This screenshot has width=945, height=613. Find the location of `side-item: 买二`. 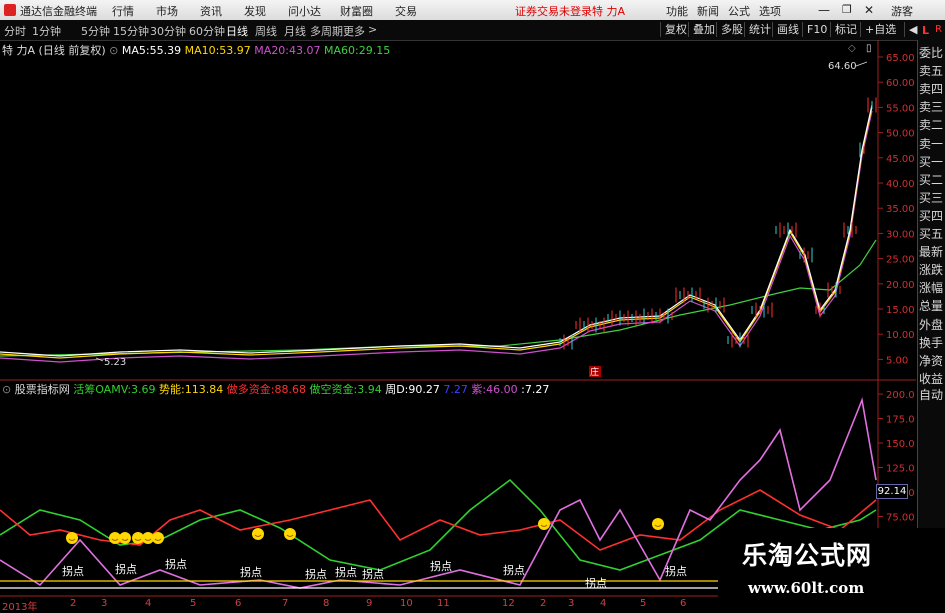

side-item: 买二 is located at coordinates (931, 180).